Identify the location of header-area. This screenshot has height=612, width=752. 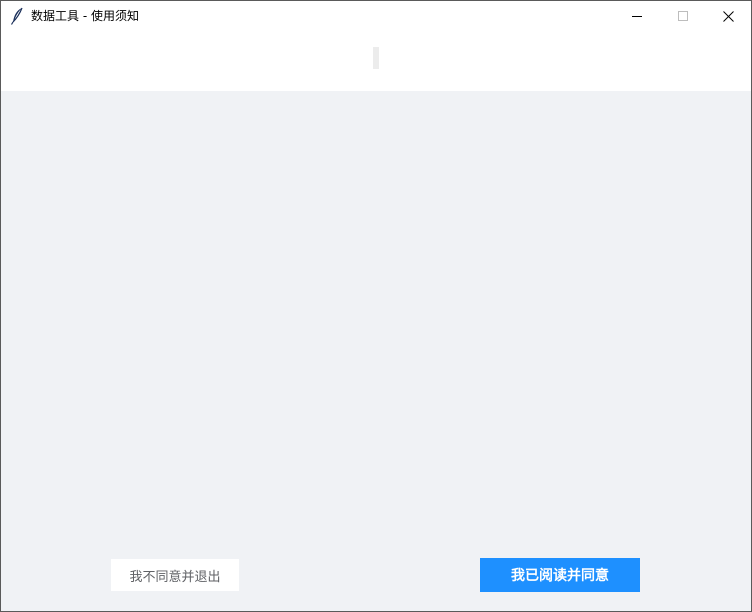
(376, 61).